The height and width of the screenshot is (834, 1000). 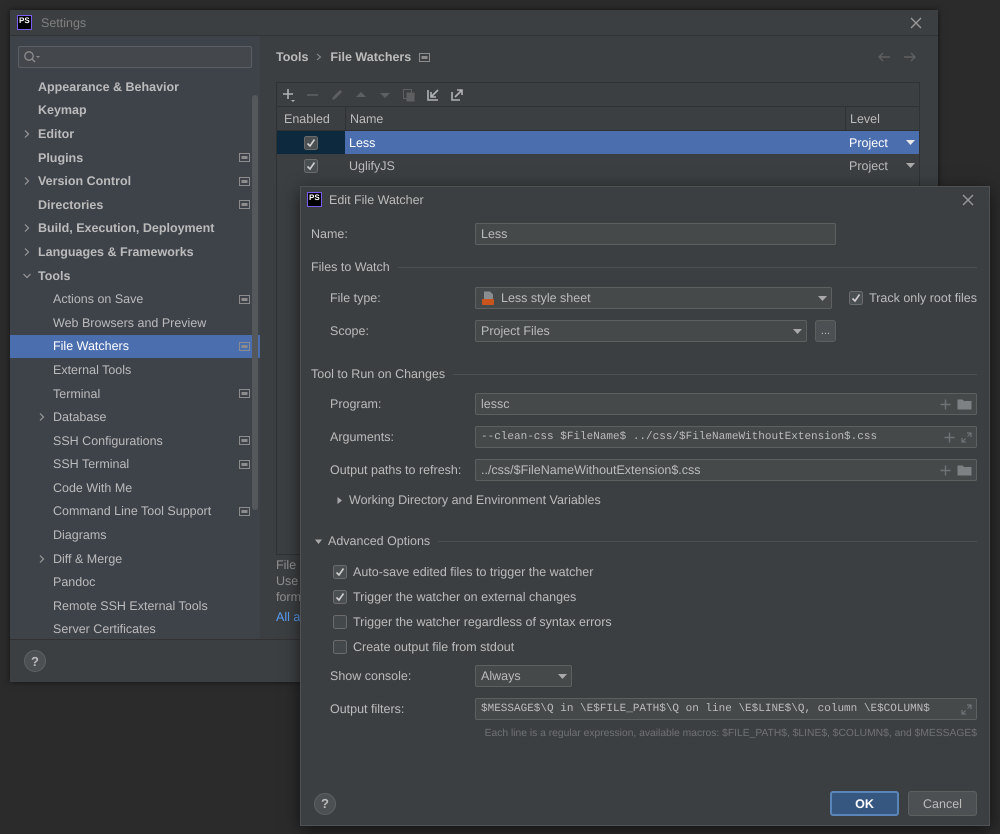 I want to click on table-cell: Less, so click(x=595, y=142).